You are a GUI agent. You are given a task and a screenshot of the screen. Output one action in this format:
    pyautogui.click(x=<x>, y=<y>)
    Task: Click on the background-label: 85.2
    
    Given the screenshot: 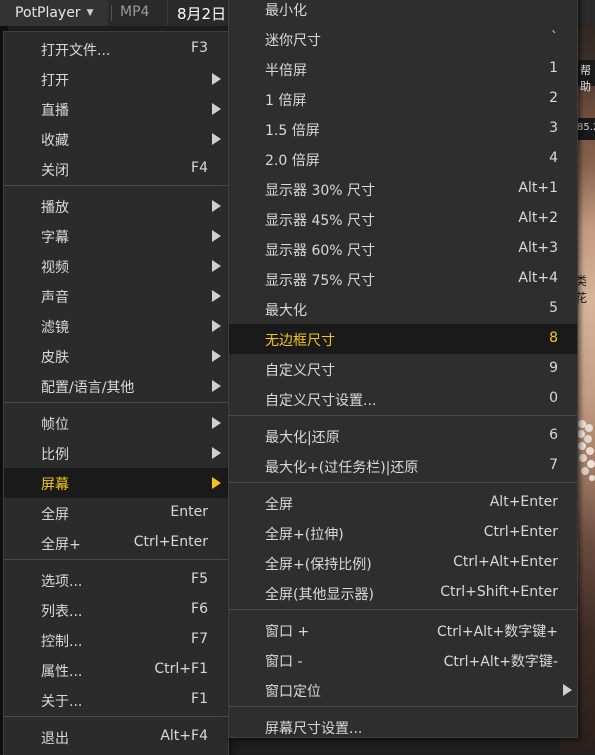 What is the action you would take?
    pyautogui.click(x=586, y=127)
    